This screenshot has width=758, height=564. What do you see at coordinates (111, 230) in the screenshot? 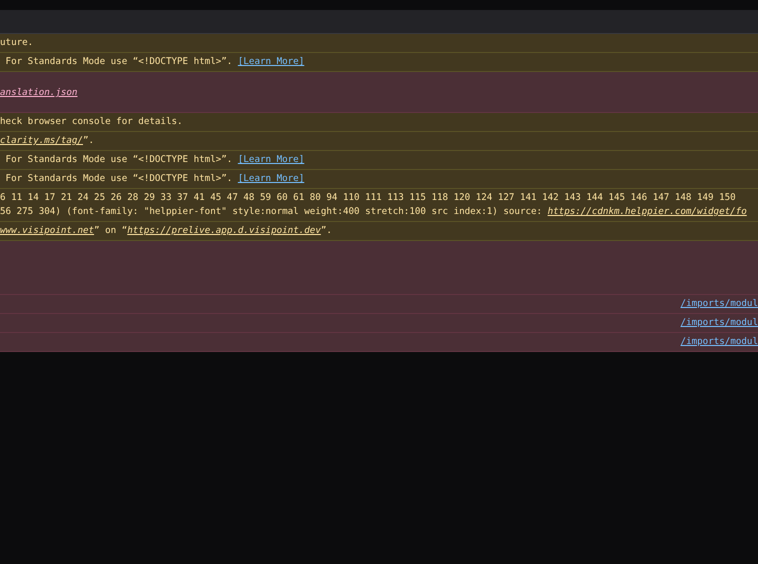
I see `message-text: ” on “` at bounding box center [111, 230].